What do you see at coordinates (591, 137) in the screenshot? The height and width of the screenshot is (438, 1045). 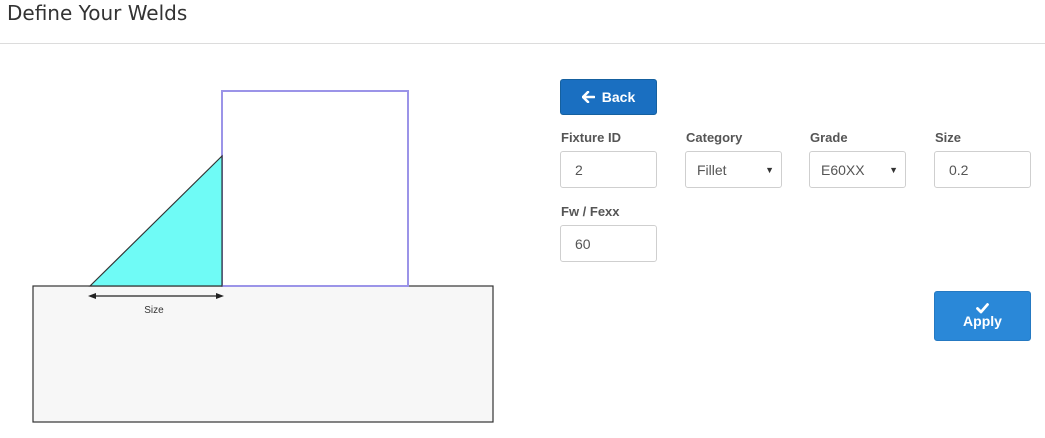 I see `fixture-id-label: Fixture ID` at bounding box center [591, 137].